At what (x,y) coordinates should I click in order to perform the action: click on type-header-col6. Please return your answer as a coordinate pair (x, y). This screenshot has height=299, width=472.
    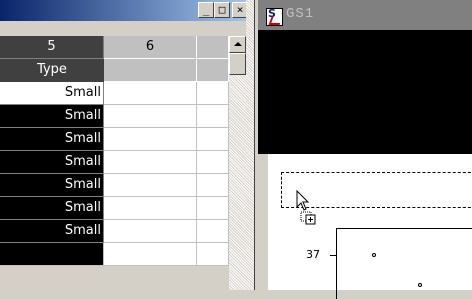
    Looking at the image, I should click on (150, 70).